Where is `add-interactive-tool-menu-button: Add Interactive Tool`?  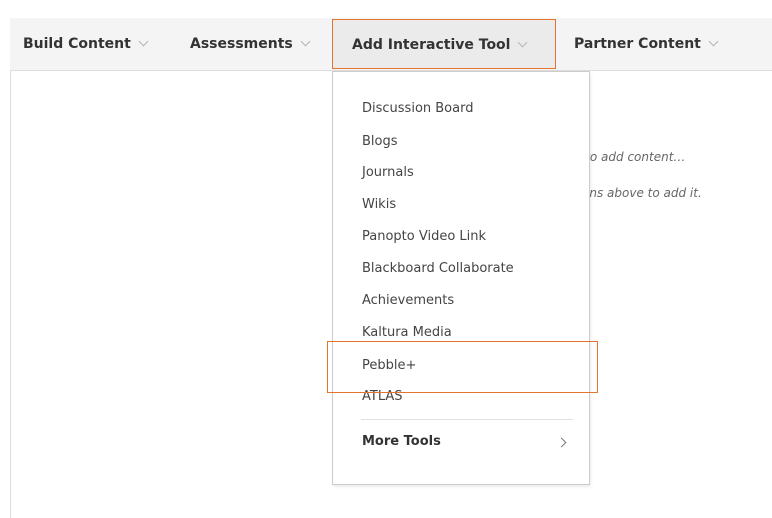
add-interactive-tool-menu-button: Add Interactive Tool is located at coordinates (444, 44).